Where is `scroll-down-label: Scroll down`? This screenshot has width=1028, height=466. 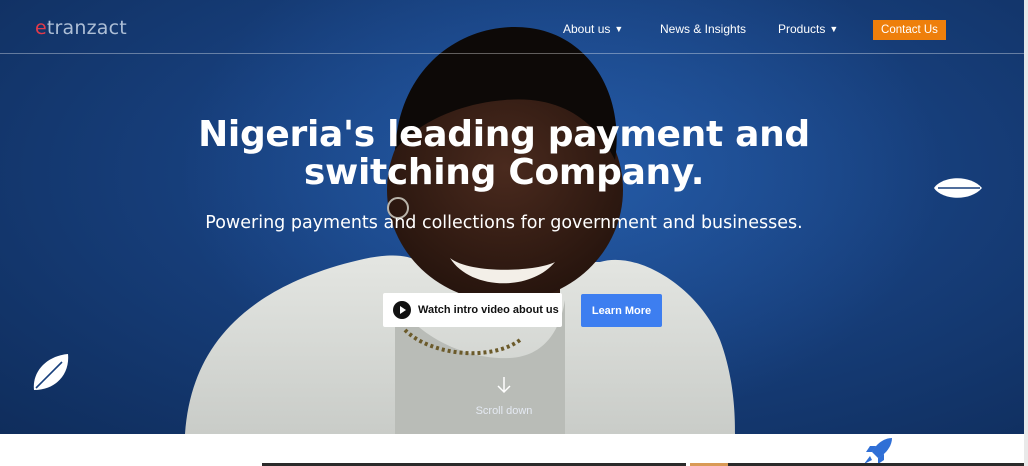 scroll-down-label: Scroll down is located at coordinates (504, 411).